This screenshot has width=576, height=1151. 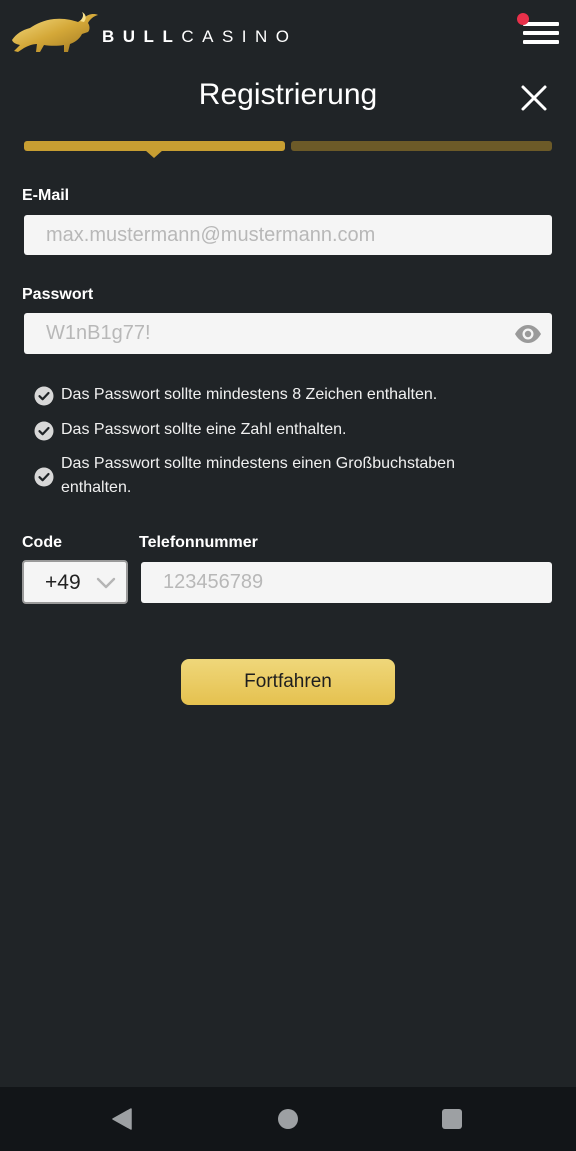 What do you see at coordinates (142, 36) in the screenshot?
I see `brand-name-bold: BULL` at bounding box center [142, 36].